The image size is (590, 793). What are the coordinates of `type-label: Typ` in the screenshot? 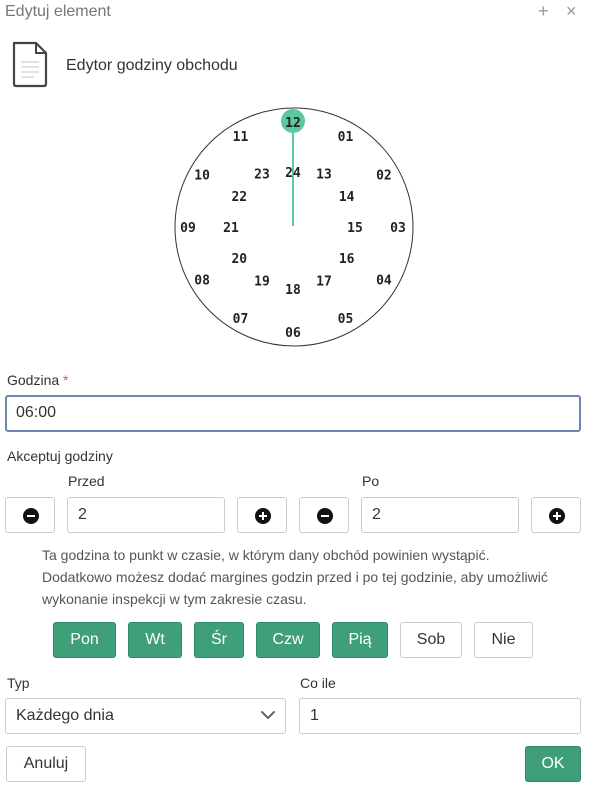 It's located at (18, 683).